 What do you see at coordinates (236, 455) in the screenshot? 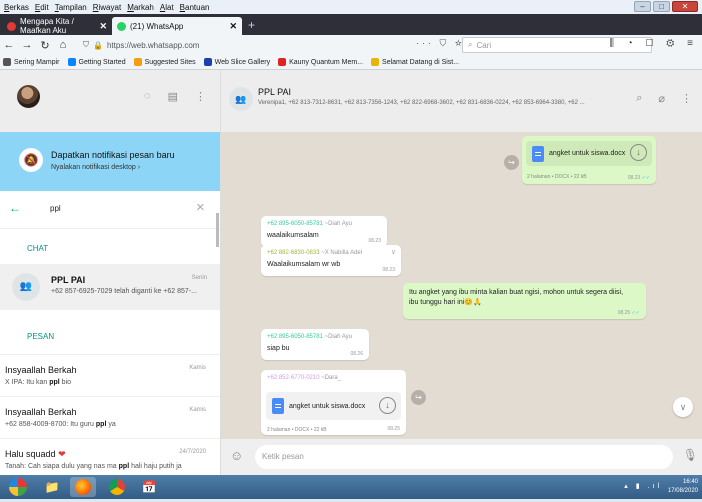
I see `emoji-icon: ☺` at bounding box center [236, 455].